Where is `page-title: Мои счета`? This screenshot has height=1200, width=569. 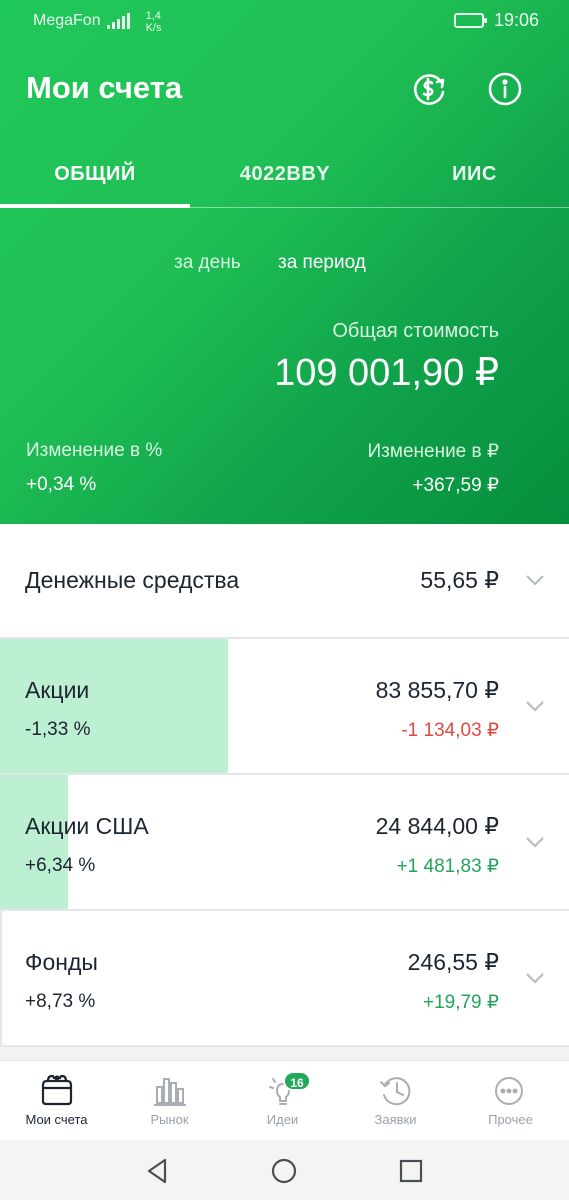
page-title: Мои счета is located at coordinates (104, 87).